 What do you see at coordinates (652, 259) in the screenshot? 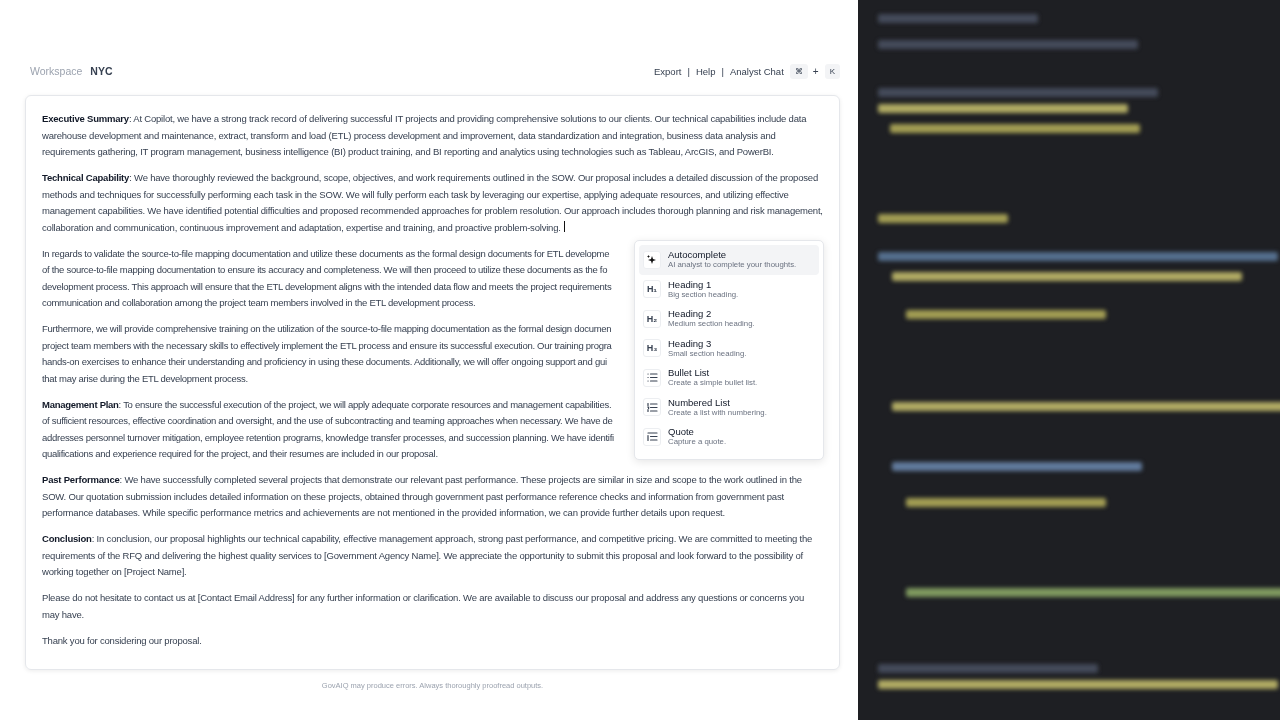
I see `sparkle-icon` at bounding box center [652, 259].